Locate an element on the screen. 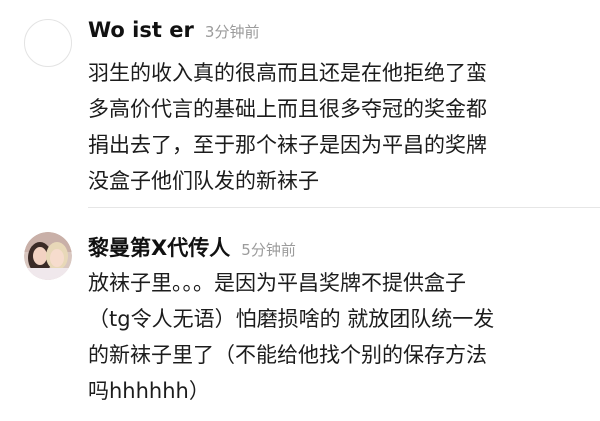  avatar-photo-icon is located at coordinates (48, 256).